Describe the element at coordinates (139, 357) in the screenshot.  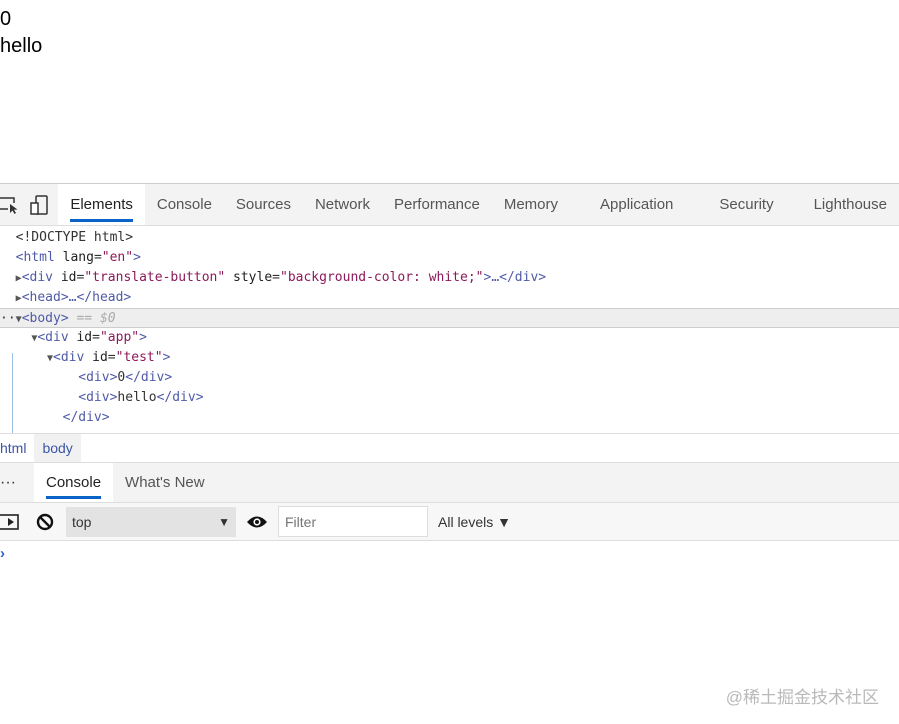
I see `attr-value: "test"` at that location.